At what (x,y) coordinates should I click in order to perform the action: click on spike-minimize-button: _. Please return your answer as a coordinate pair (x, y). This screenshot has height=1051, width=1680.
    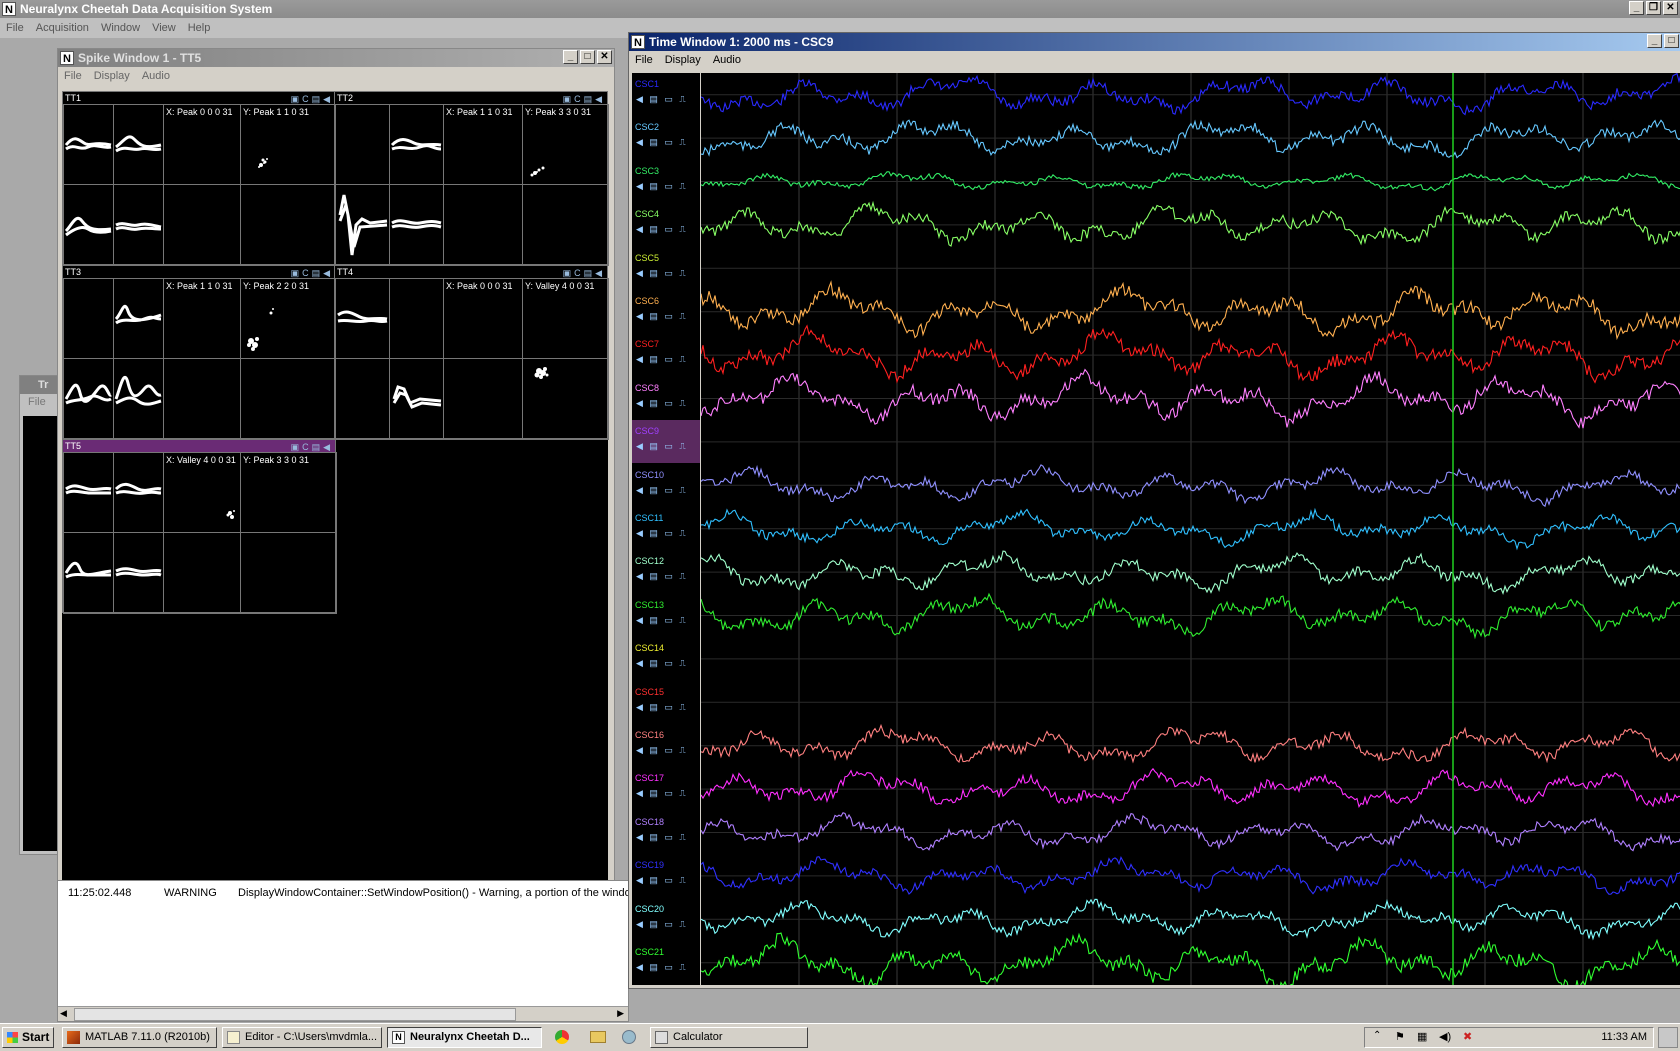
    Looking at the image, I should click on (570, 57).